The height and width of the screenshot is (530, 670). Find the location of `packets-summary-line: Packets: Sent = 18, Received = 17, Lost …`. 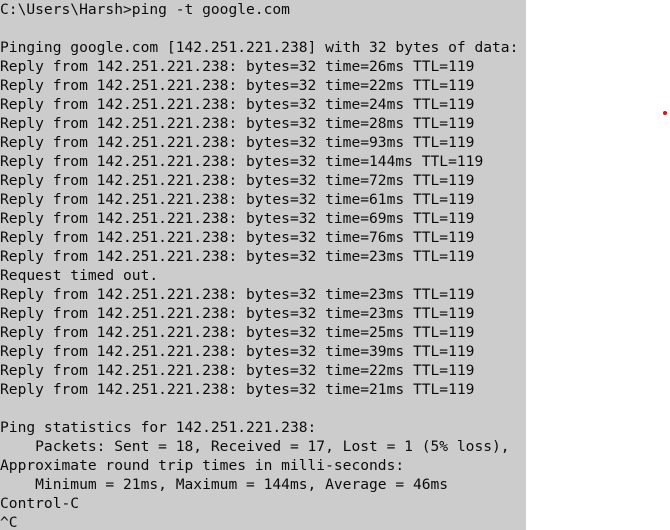

packets-summary-line: Packets: Sent = 18, Received = 17, Lost … is located at coordinates (255, 446).